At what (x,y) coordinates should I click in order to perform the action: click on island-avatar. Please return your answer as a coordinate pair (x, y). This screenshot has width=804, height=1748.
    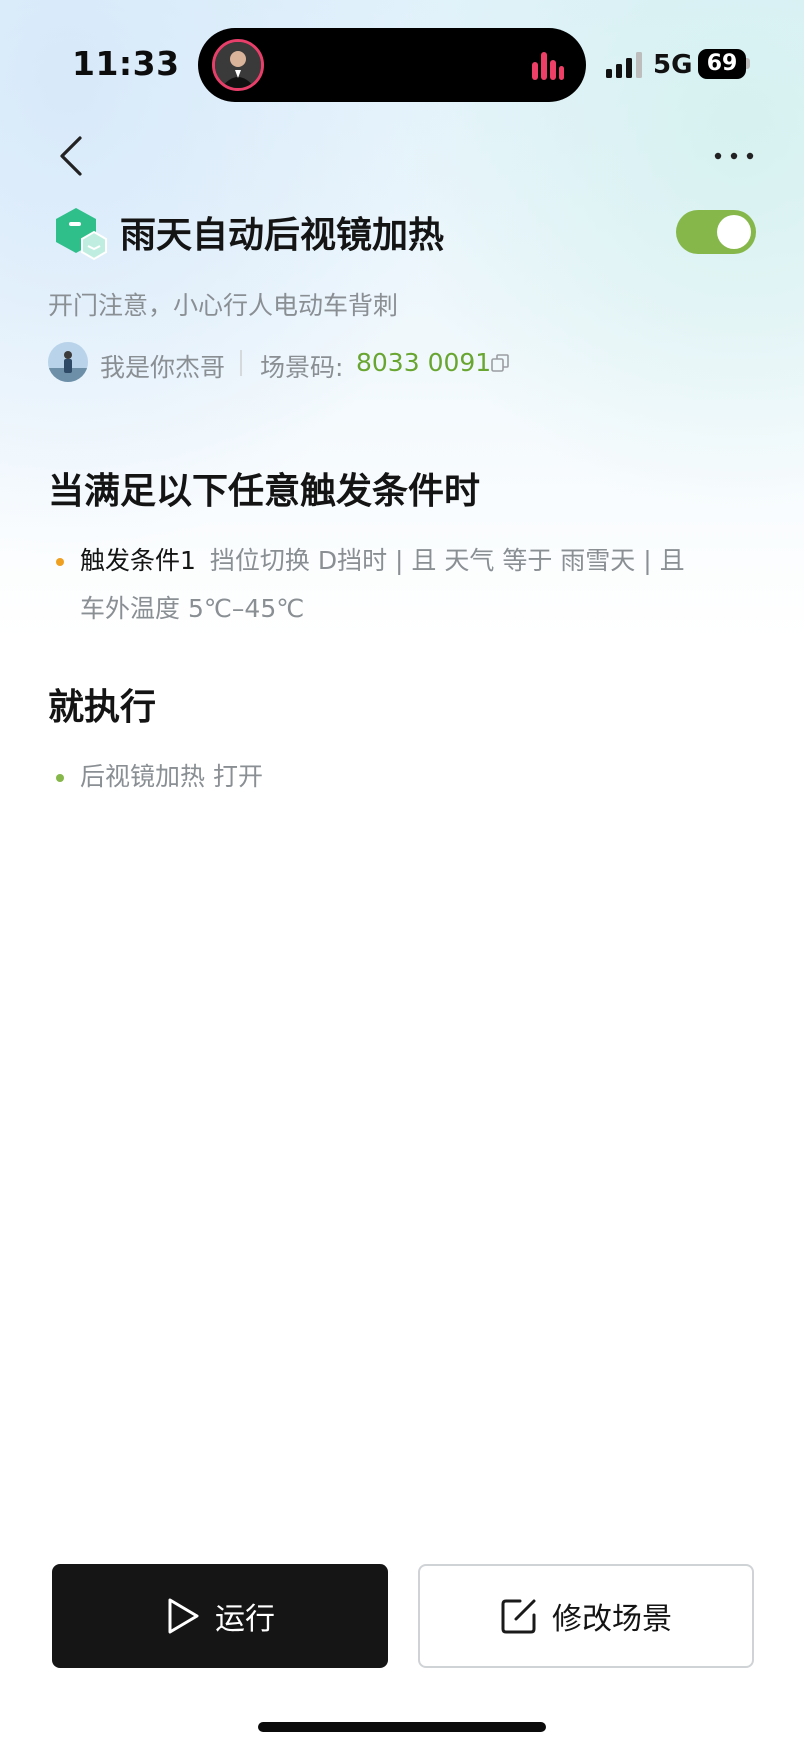
    Looking at the image, I should click on (238, 65).